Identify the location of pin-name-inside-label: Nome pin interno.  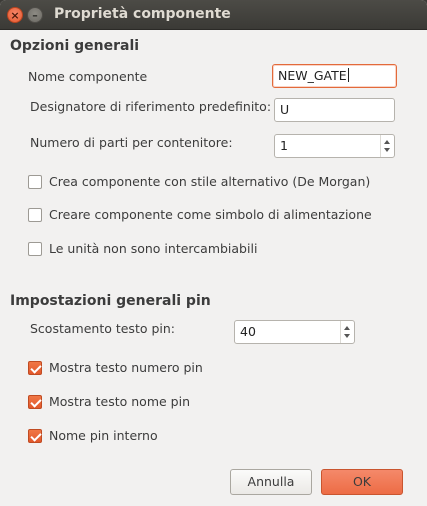
(103, 435).